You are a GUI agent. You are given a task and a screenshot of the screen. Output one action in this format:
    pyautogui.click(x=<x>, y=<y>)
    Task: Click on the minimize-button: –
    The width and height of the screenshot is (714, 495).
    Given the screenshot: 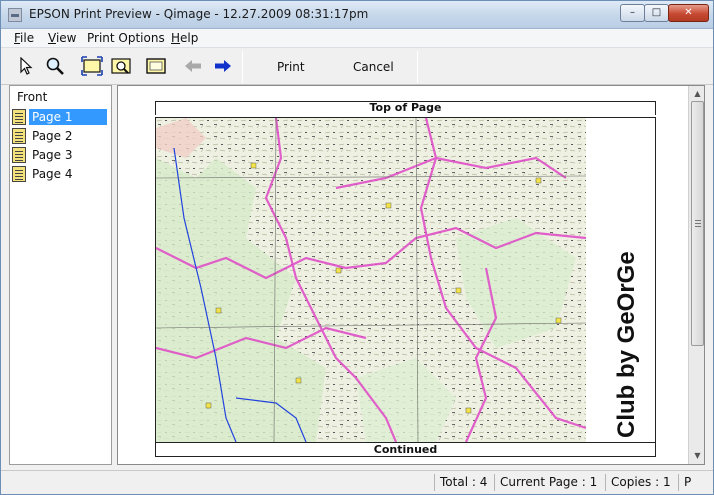 What is the action you would take?
    pyautogui.click(x=632, y=13)
    